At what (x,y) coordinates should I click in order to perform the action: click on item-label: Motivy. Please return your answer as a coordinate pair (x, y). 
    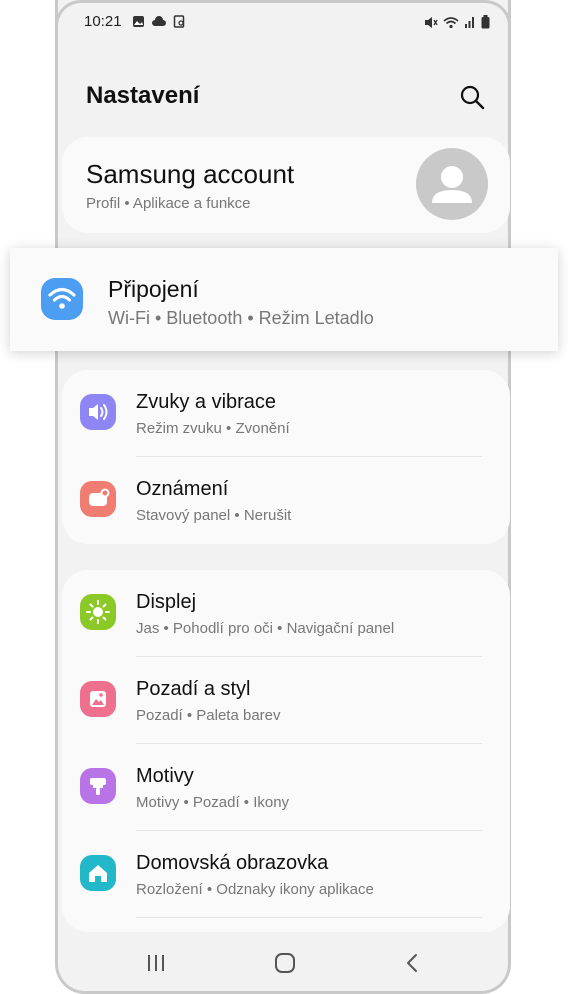
    Looking at the image, I should click on (165, 776).